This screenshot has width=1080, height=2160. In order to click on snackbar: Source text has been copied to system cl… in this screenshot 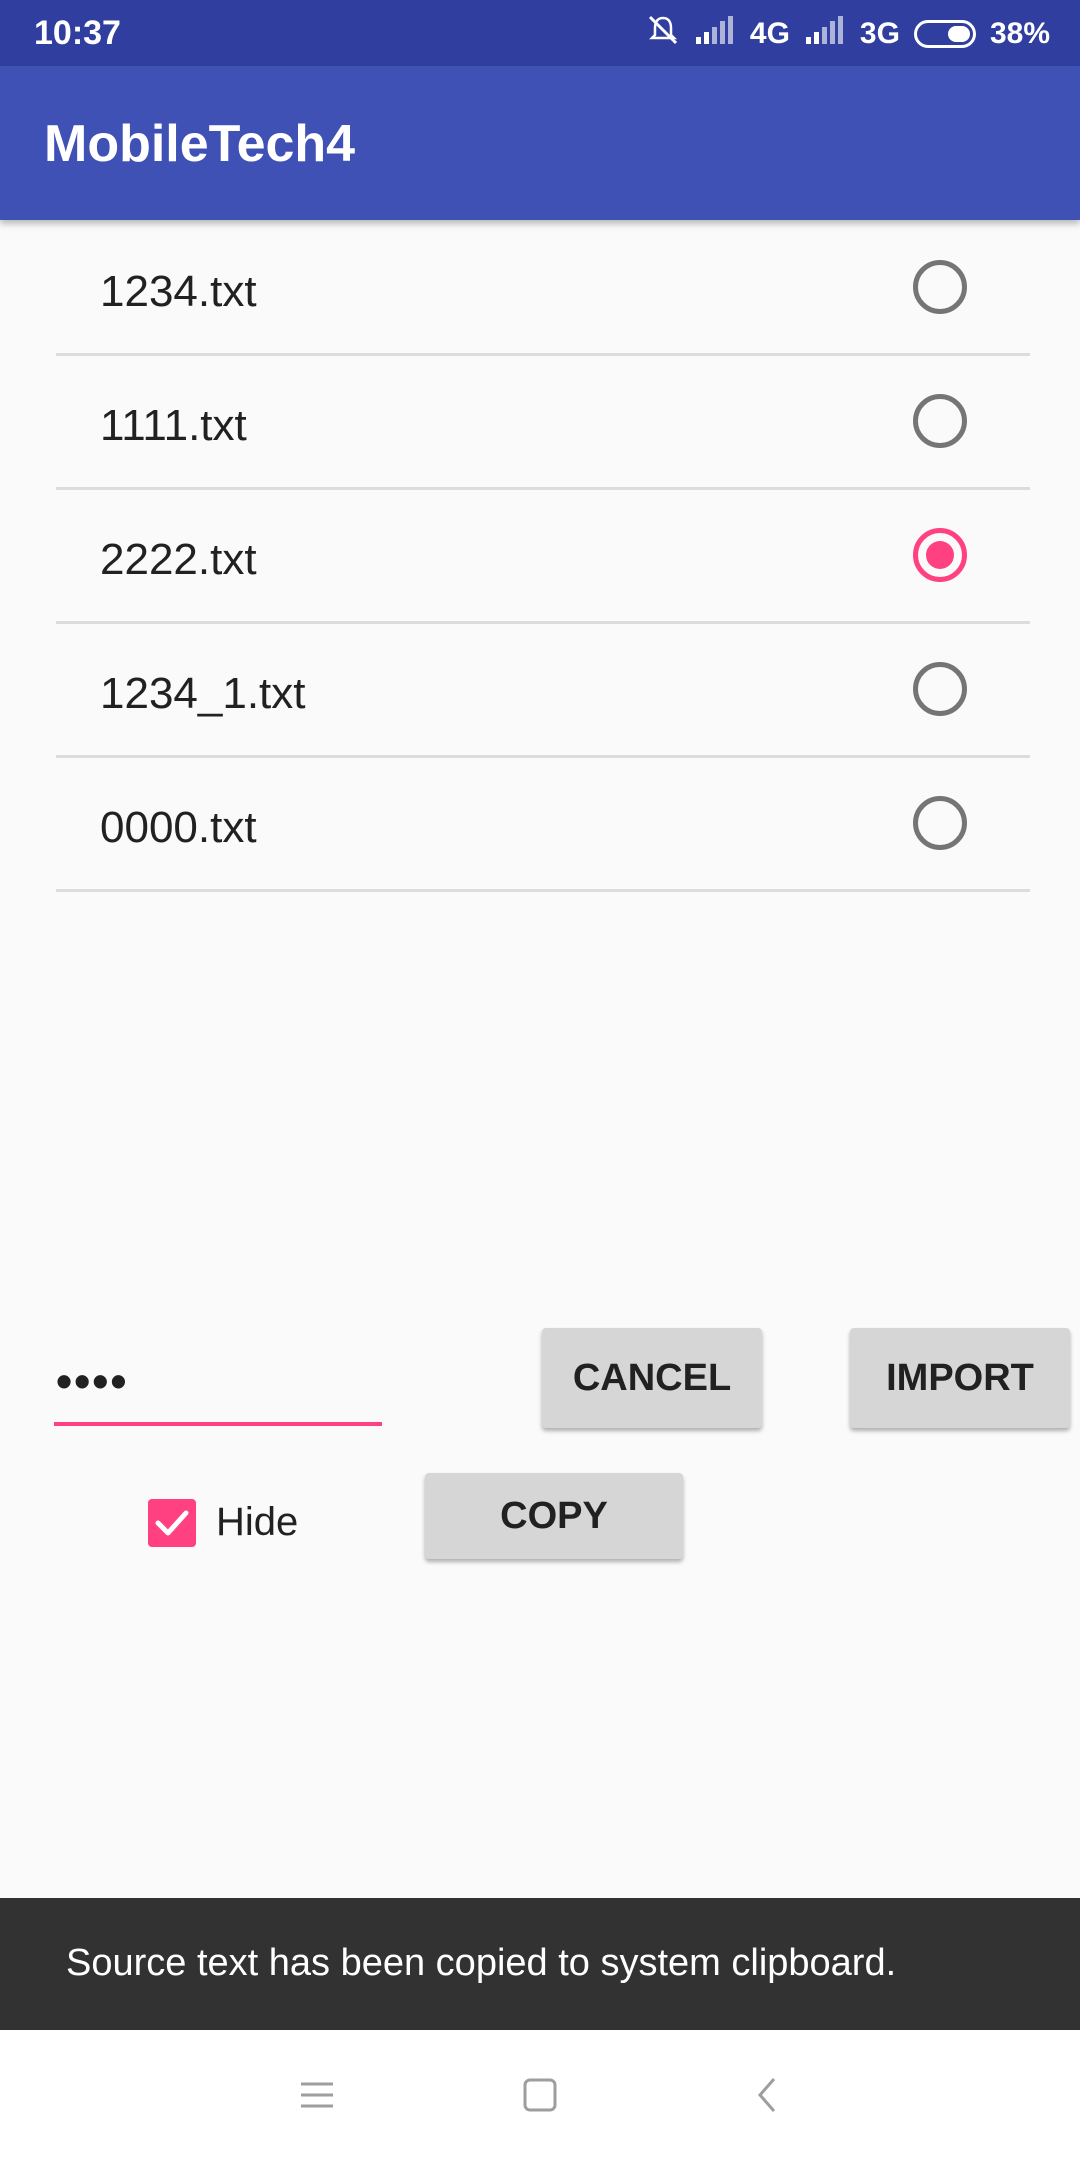, I will do `click(540, 1964)`.